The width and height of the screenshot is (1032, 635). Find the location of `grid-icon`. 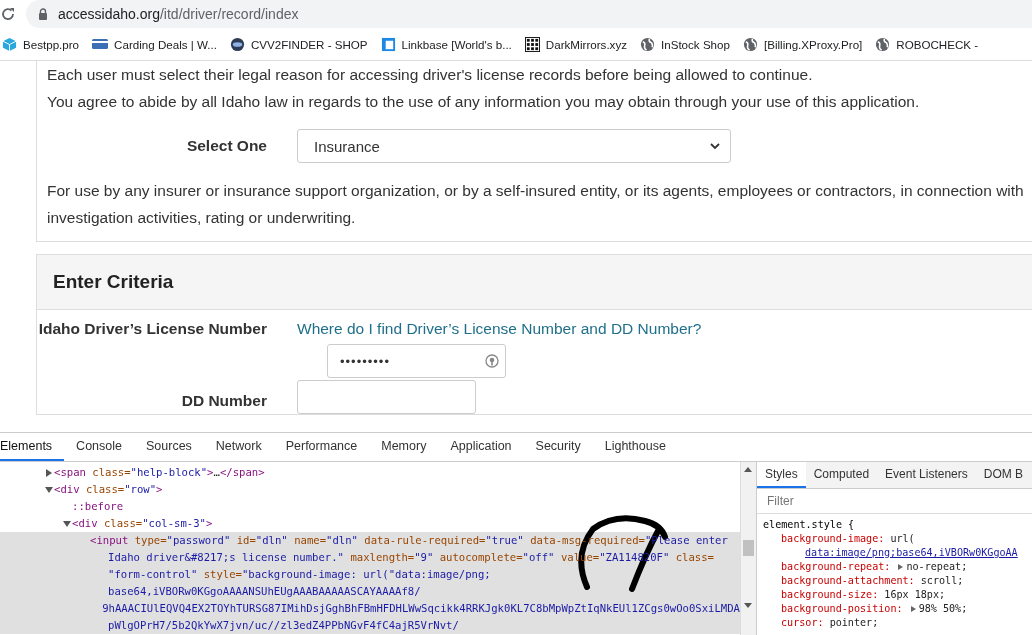

grid-icon is located at coordinates (532, 44).